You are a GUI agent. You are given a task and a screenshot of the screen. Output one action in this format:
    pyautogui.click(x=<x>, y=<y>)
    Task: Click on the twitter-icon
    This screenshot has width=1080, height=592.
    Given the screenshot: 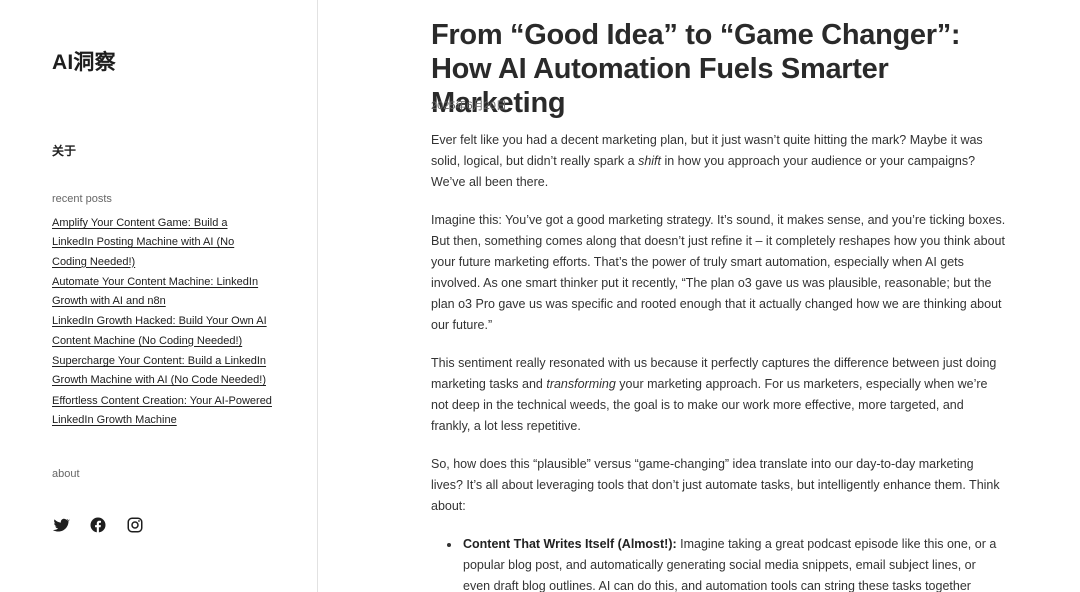 What is the action you would take?
    pyautogui.click(x=61, y=525)
    